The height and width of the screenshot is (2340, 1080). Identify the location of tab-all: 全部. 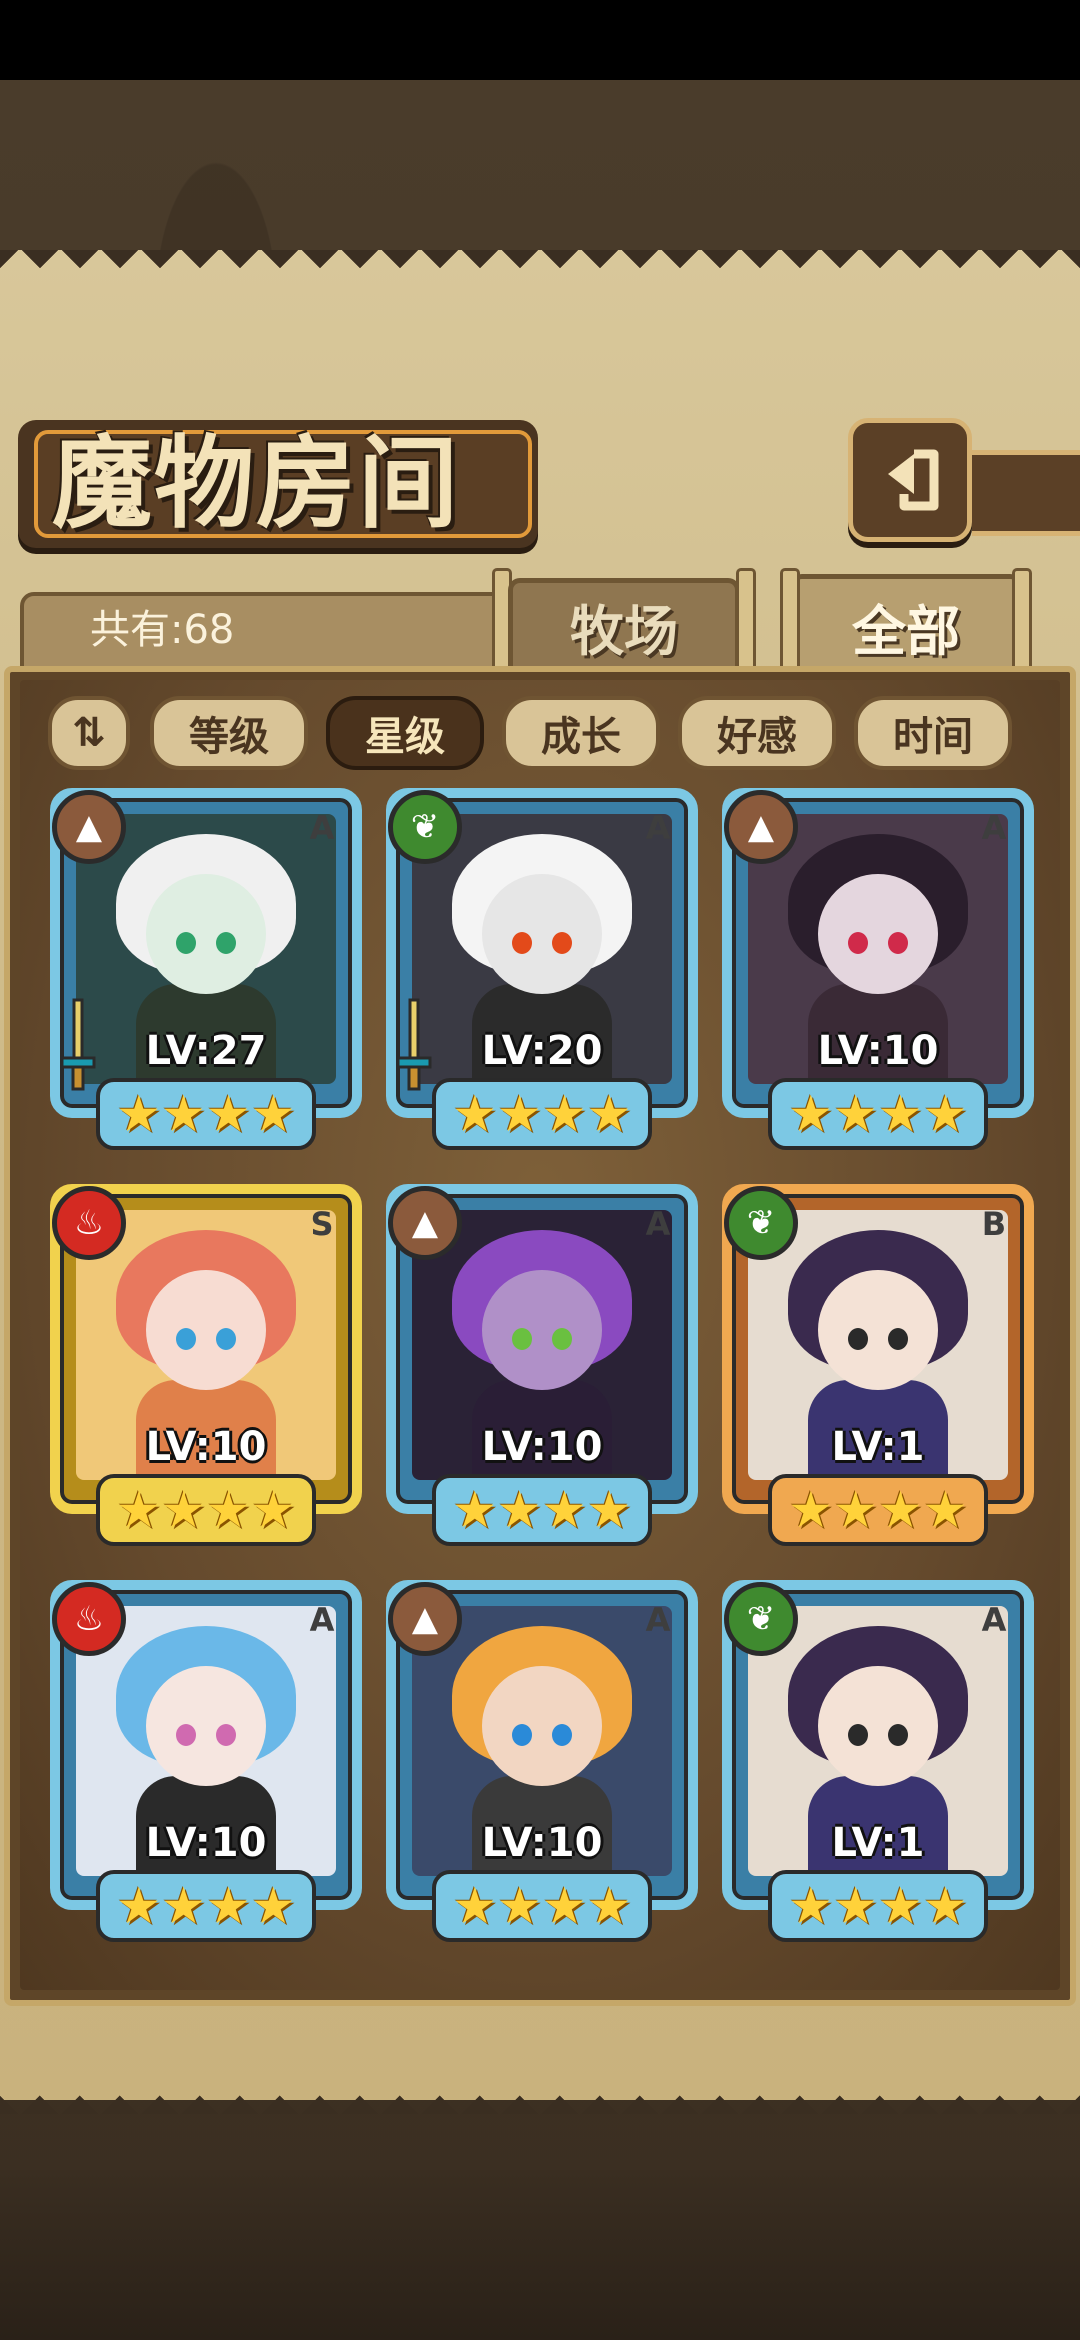
(906, 624).